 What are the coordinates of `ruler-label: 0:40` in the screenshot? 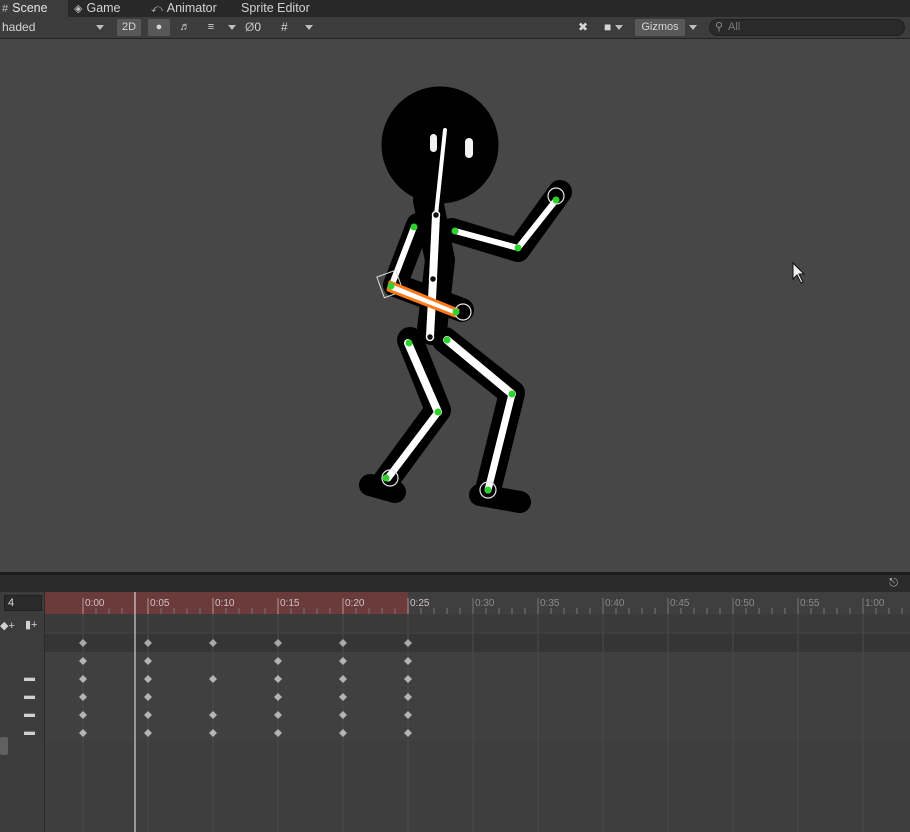 It's located at (615, 603).